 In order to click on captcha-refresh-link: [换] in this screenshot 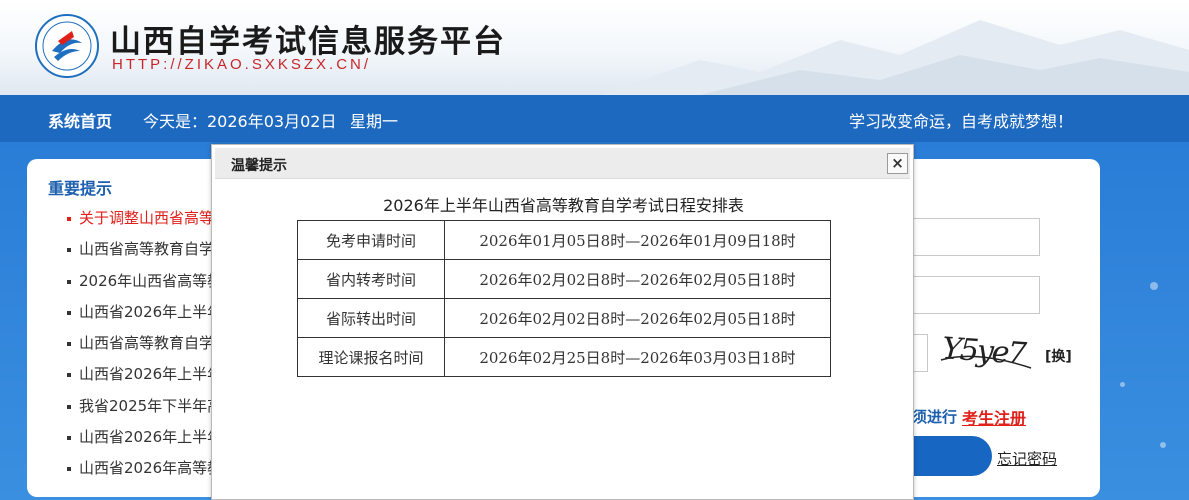, I will do `click(1058, 356)`.